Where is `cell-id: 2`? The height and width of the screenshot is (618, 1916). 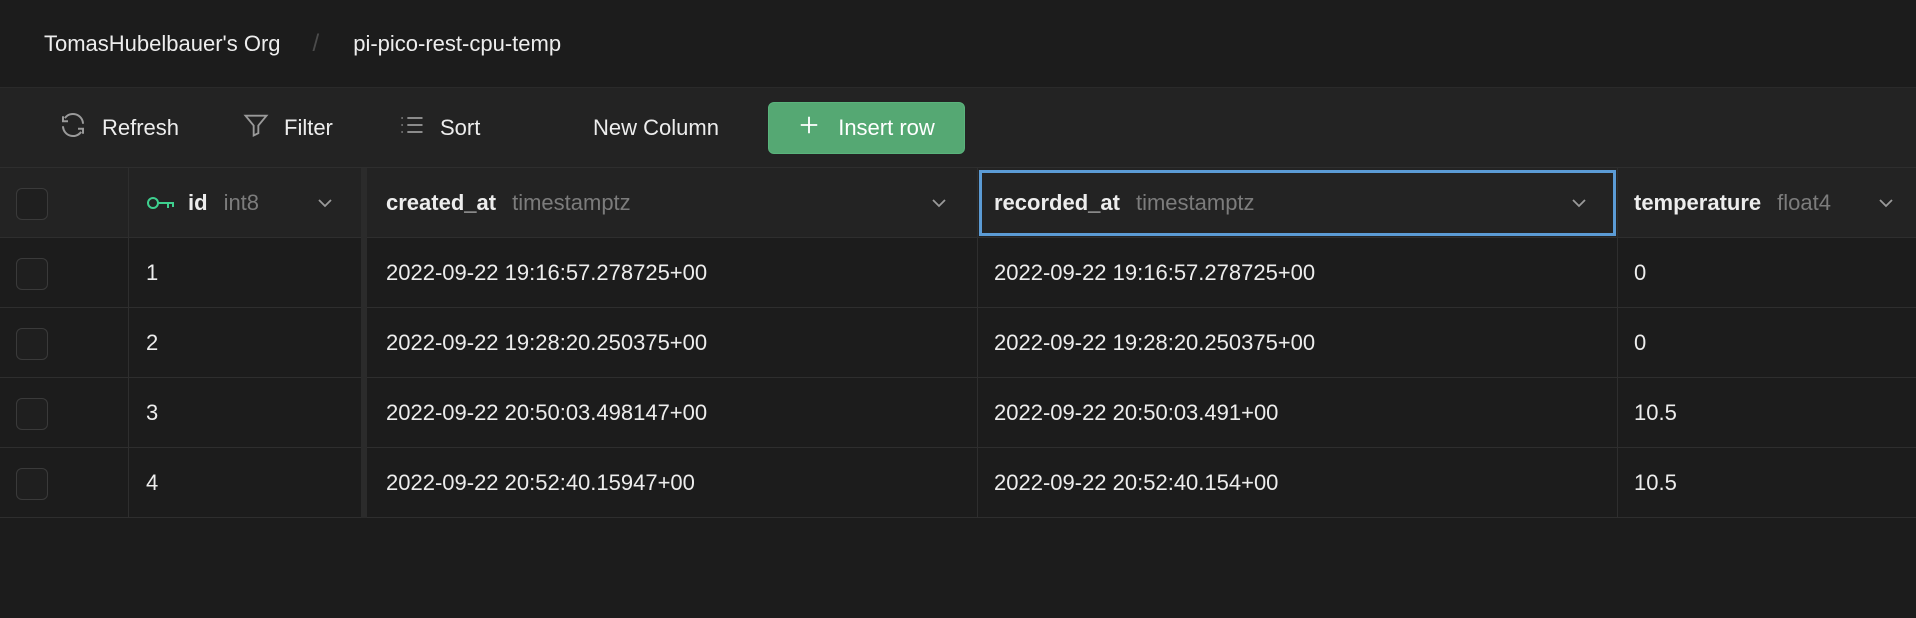 cell-id: 2 is located at coordinates (152, 342).